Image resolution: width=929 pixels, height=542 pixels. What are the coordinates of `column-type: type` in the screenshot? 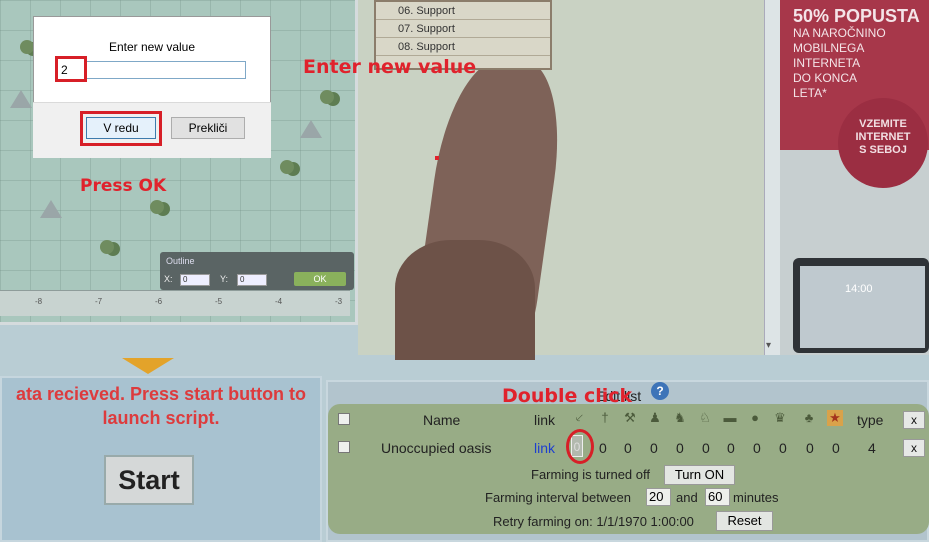 It's located at (870, 420).